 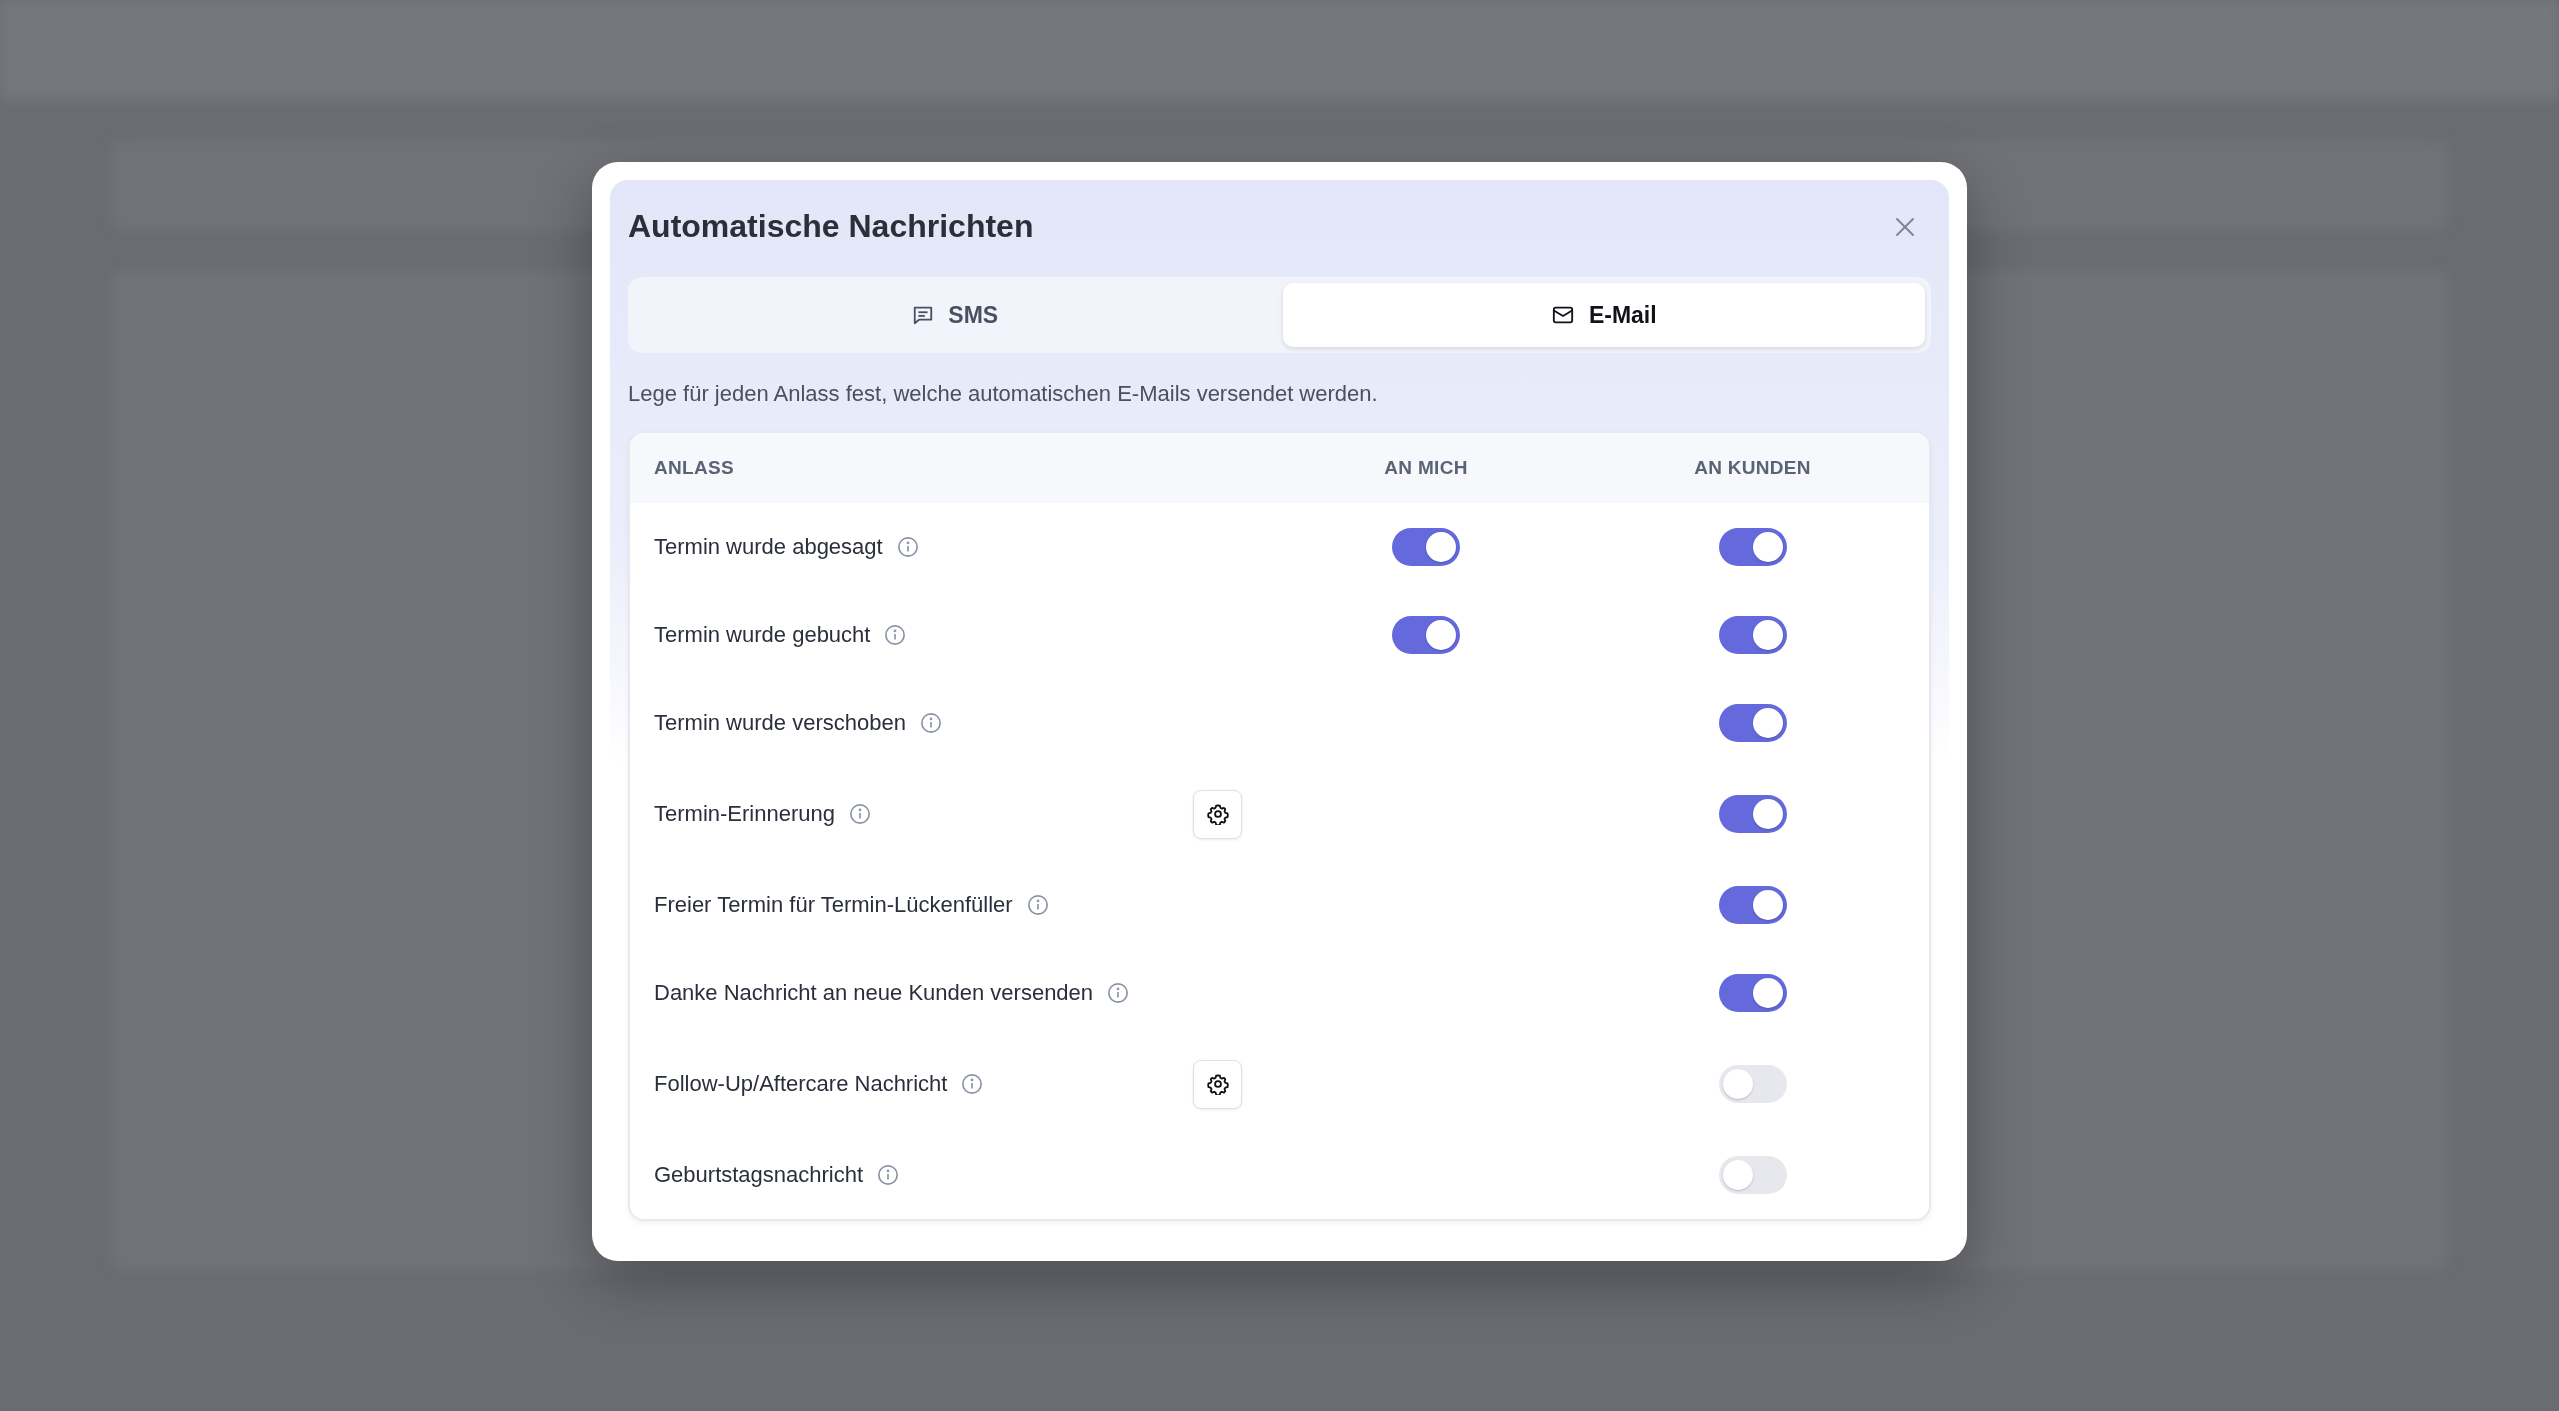 What do you see at coordinates (1003, 394) in the screenshot?
I see `description: Lege für jeden Anlass fest, welche automatischen E-Mails versendet werden.` at bounding box center [1003, 394].